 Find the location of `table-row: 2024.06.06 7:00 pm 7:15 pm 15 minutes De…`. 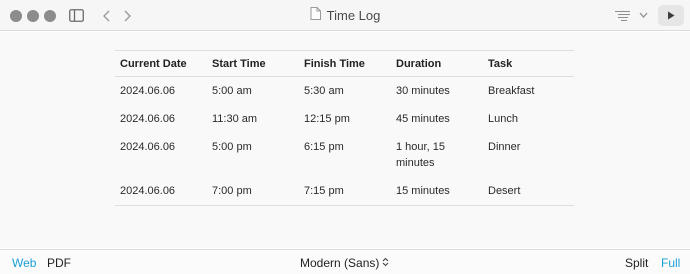

table-row: 2024.06.06 7:00 pm 7:15 pm 15 minutes De… is located at coordinates (344, 191).